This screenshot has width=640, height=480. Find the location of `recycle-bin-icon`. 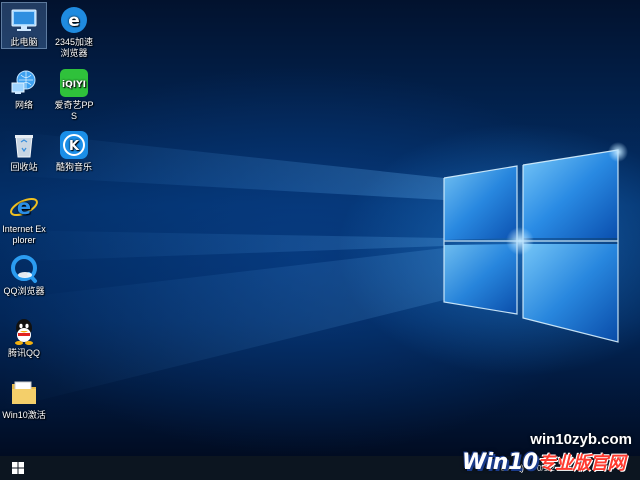

recycle-bin-icon is located at coordinates (24, 146).